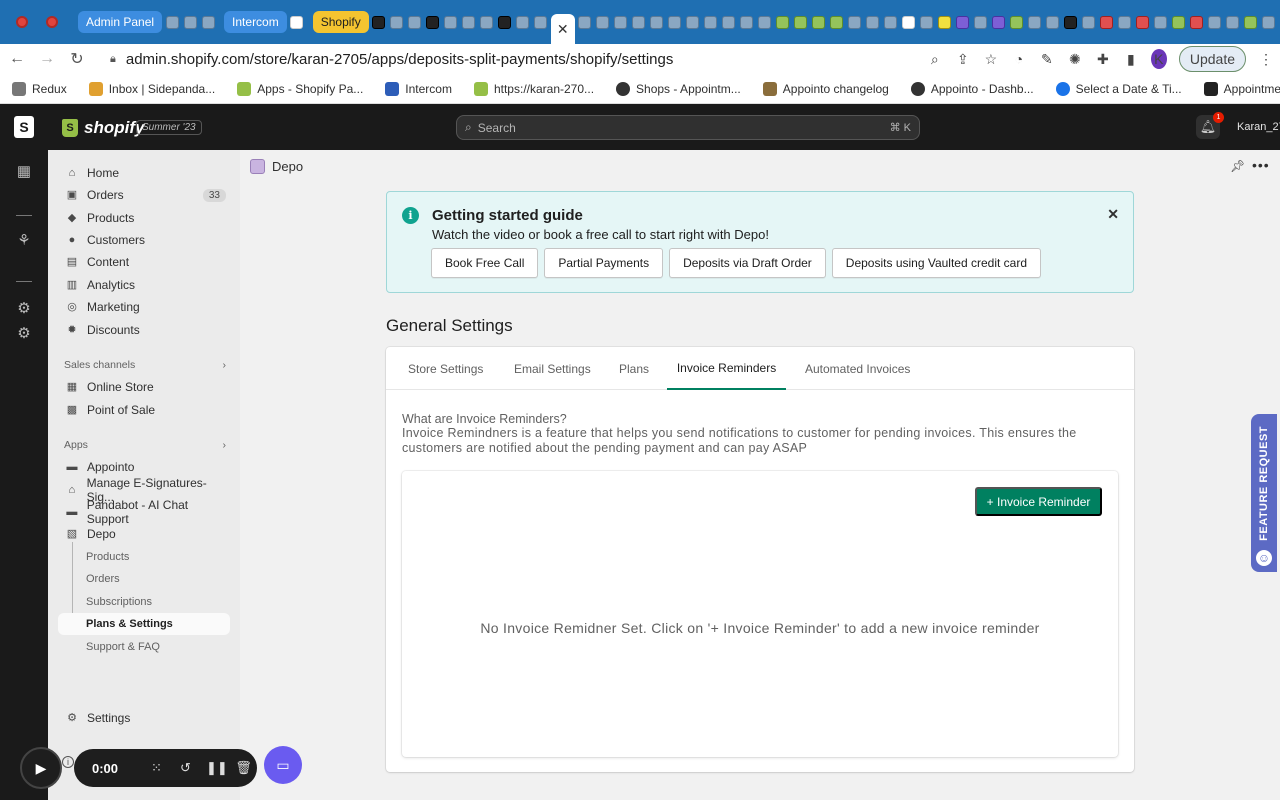 The height and width of the screenshot is (800, 1280). Describe the element at coordinates (41, 768) in the screenshot. I see `camera-icon: ▶` at that location.